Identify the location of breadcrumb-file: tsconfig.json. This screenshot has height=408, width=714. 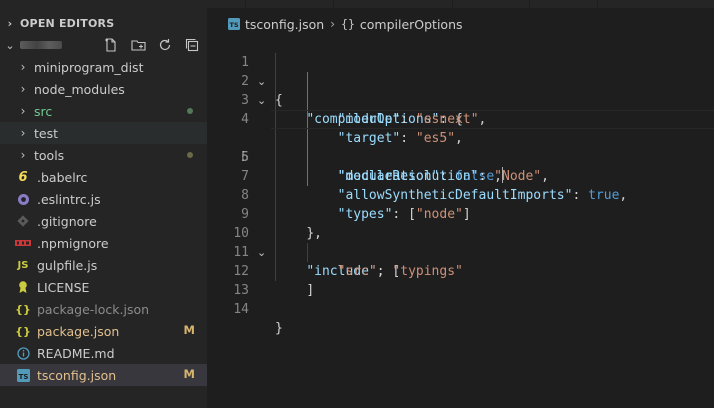
(284, 24).